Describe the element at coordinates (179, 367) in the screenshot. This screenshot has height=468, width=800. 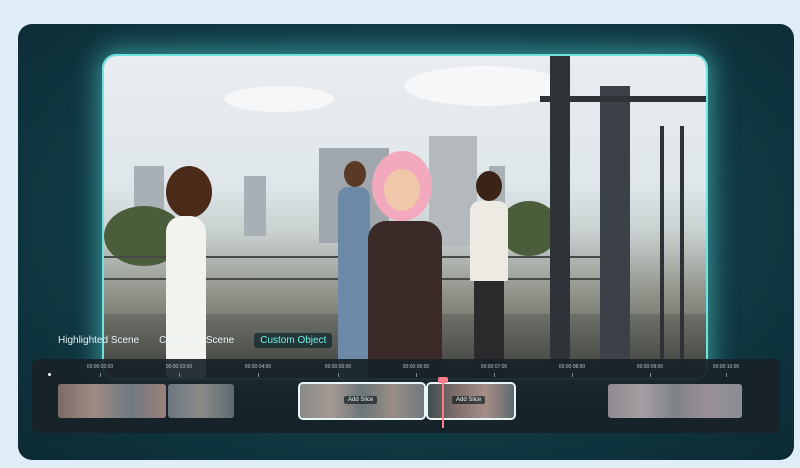
I see `timestamp-label: 00:00:03:00` at that location.